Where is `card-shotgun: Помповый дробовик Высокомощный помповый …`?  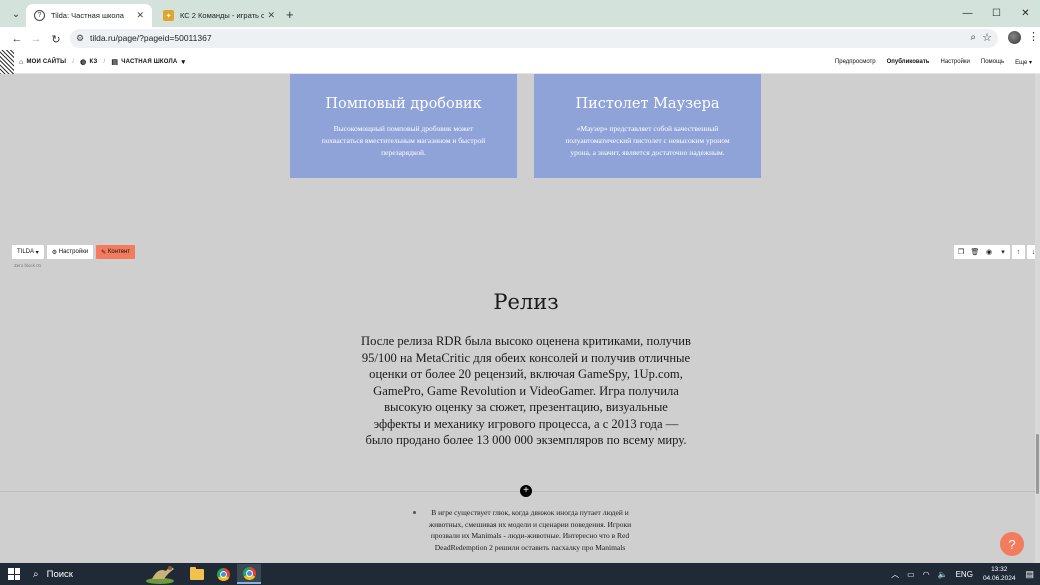
card-shotgun: Помповый дробовик Высокомощный помповый … is located at coordinates (403, 126).